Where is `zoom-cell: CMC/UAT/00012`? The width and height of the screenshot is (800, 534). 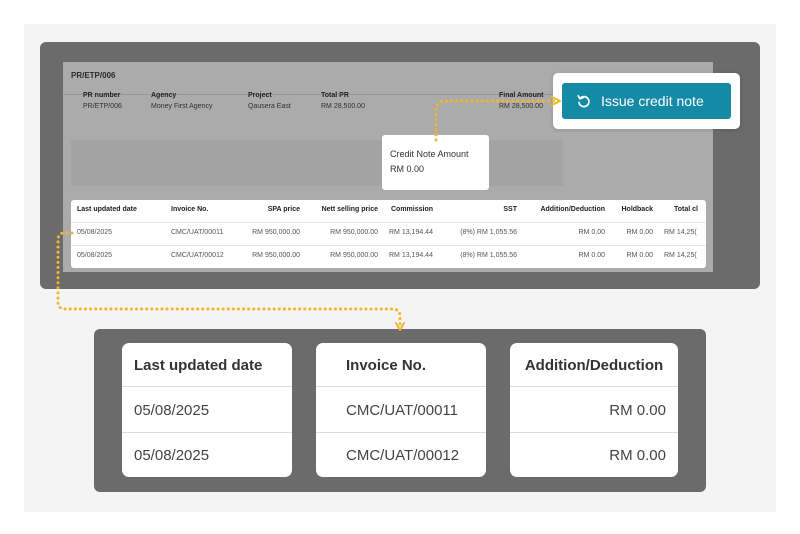 zoom-cell: CMC/UAT/00012 is located at coordinates (401, 454).